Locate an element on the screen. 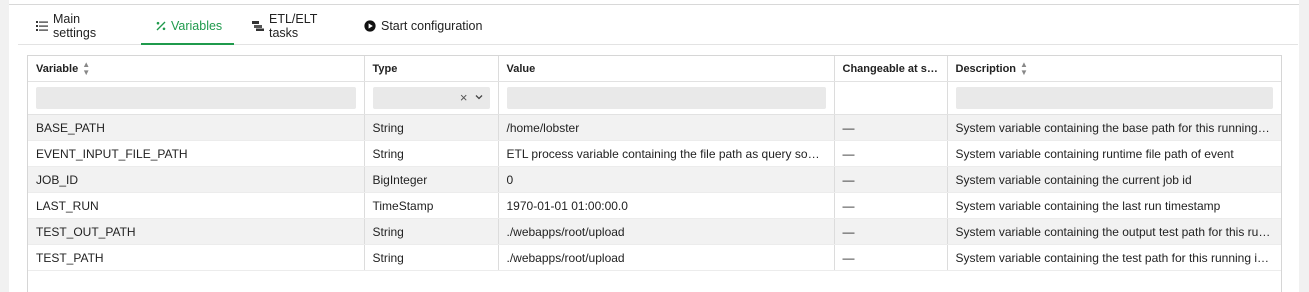 The width and height of the screenshot is (1309, 292). column-header-variable: Variable ▲ ▼ is located at coordinates (196, 69).